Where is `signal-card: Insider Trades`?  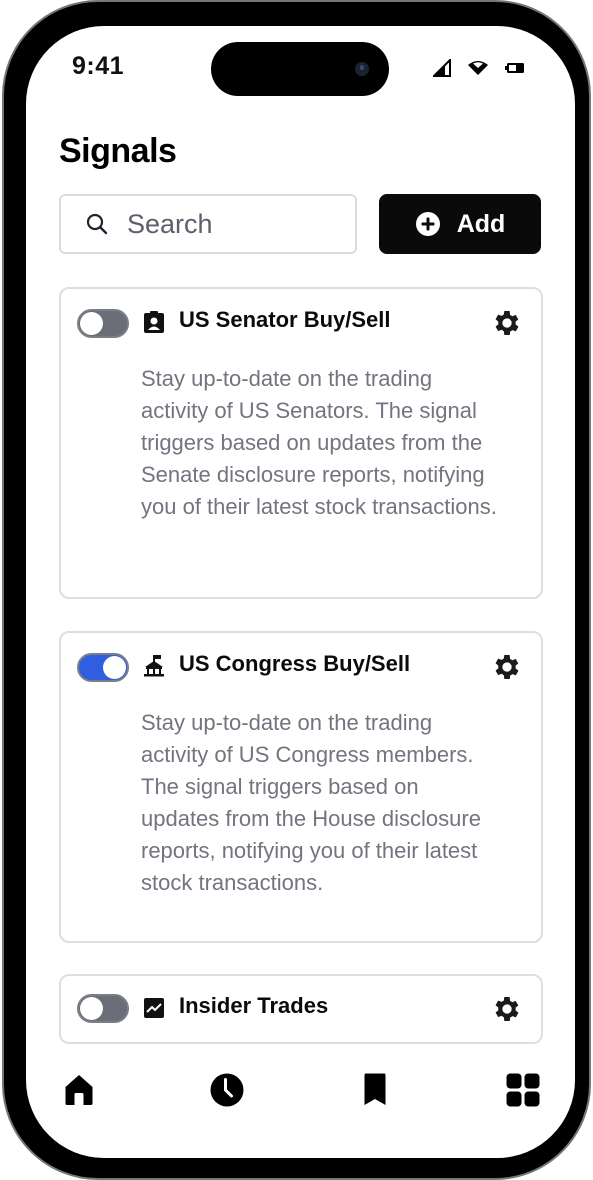 signal-card: Insider Trades is located at coordinates (301, 1009).